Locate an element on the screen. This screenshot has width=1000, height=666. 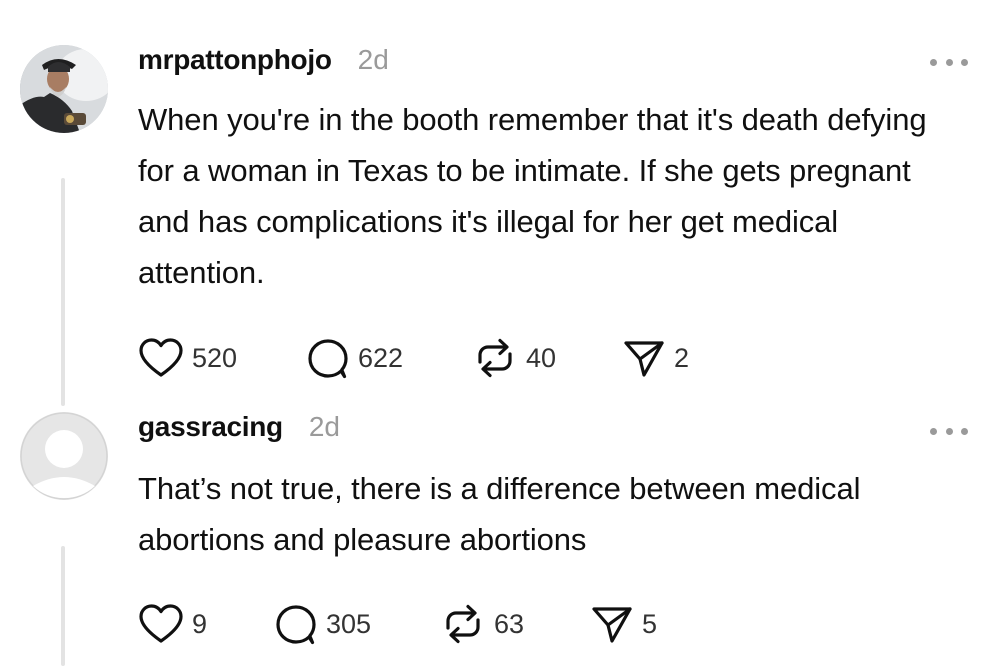
username: mrpattonphojo is located at coordinates (235, 60).